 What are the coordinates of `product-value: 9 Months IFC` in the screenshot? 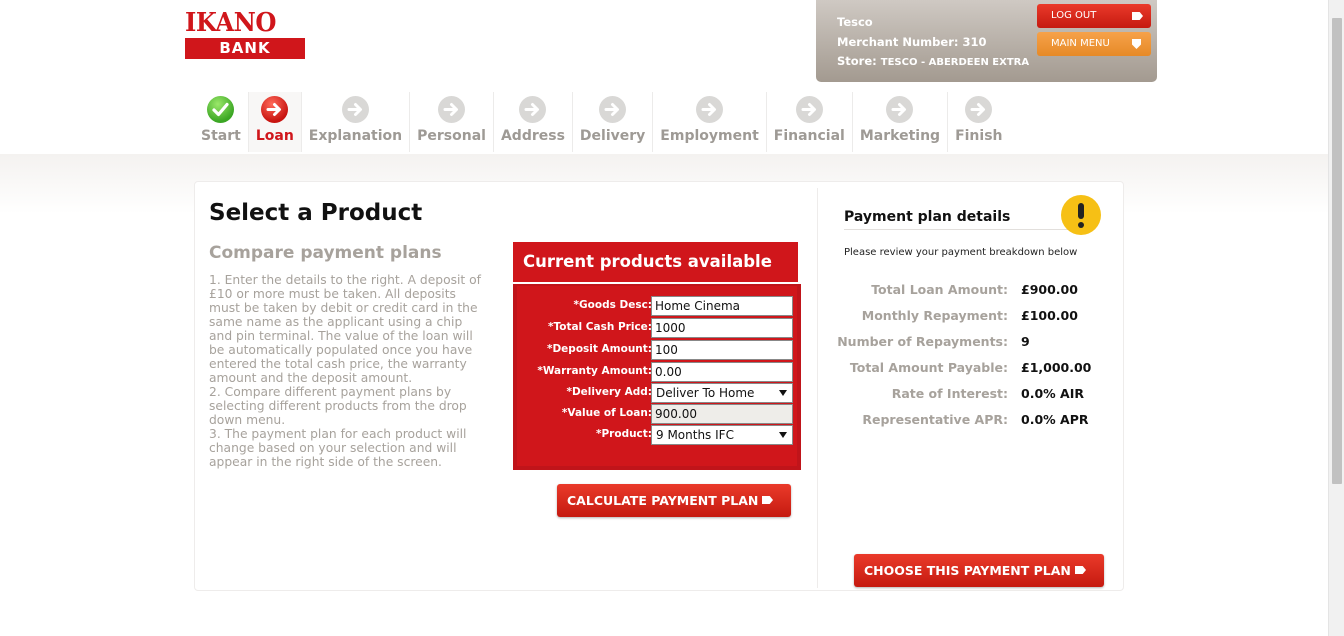 It's located at (695, 435).